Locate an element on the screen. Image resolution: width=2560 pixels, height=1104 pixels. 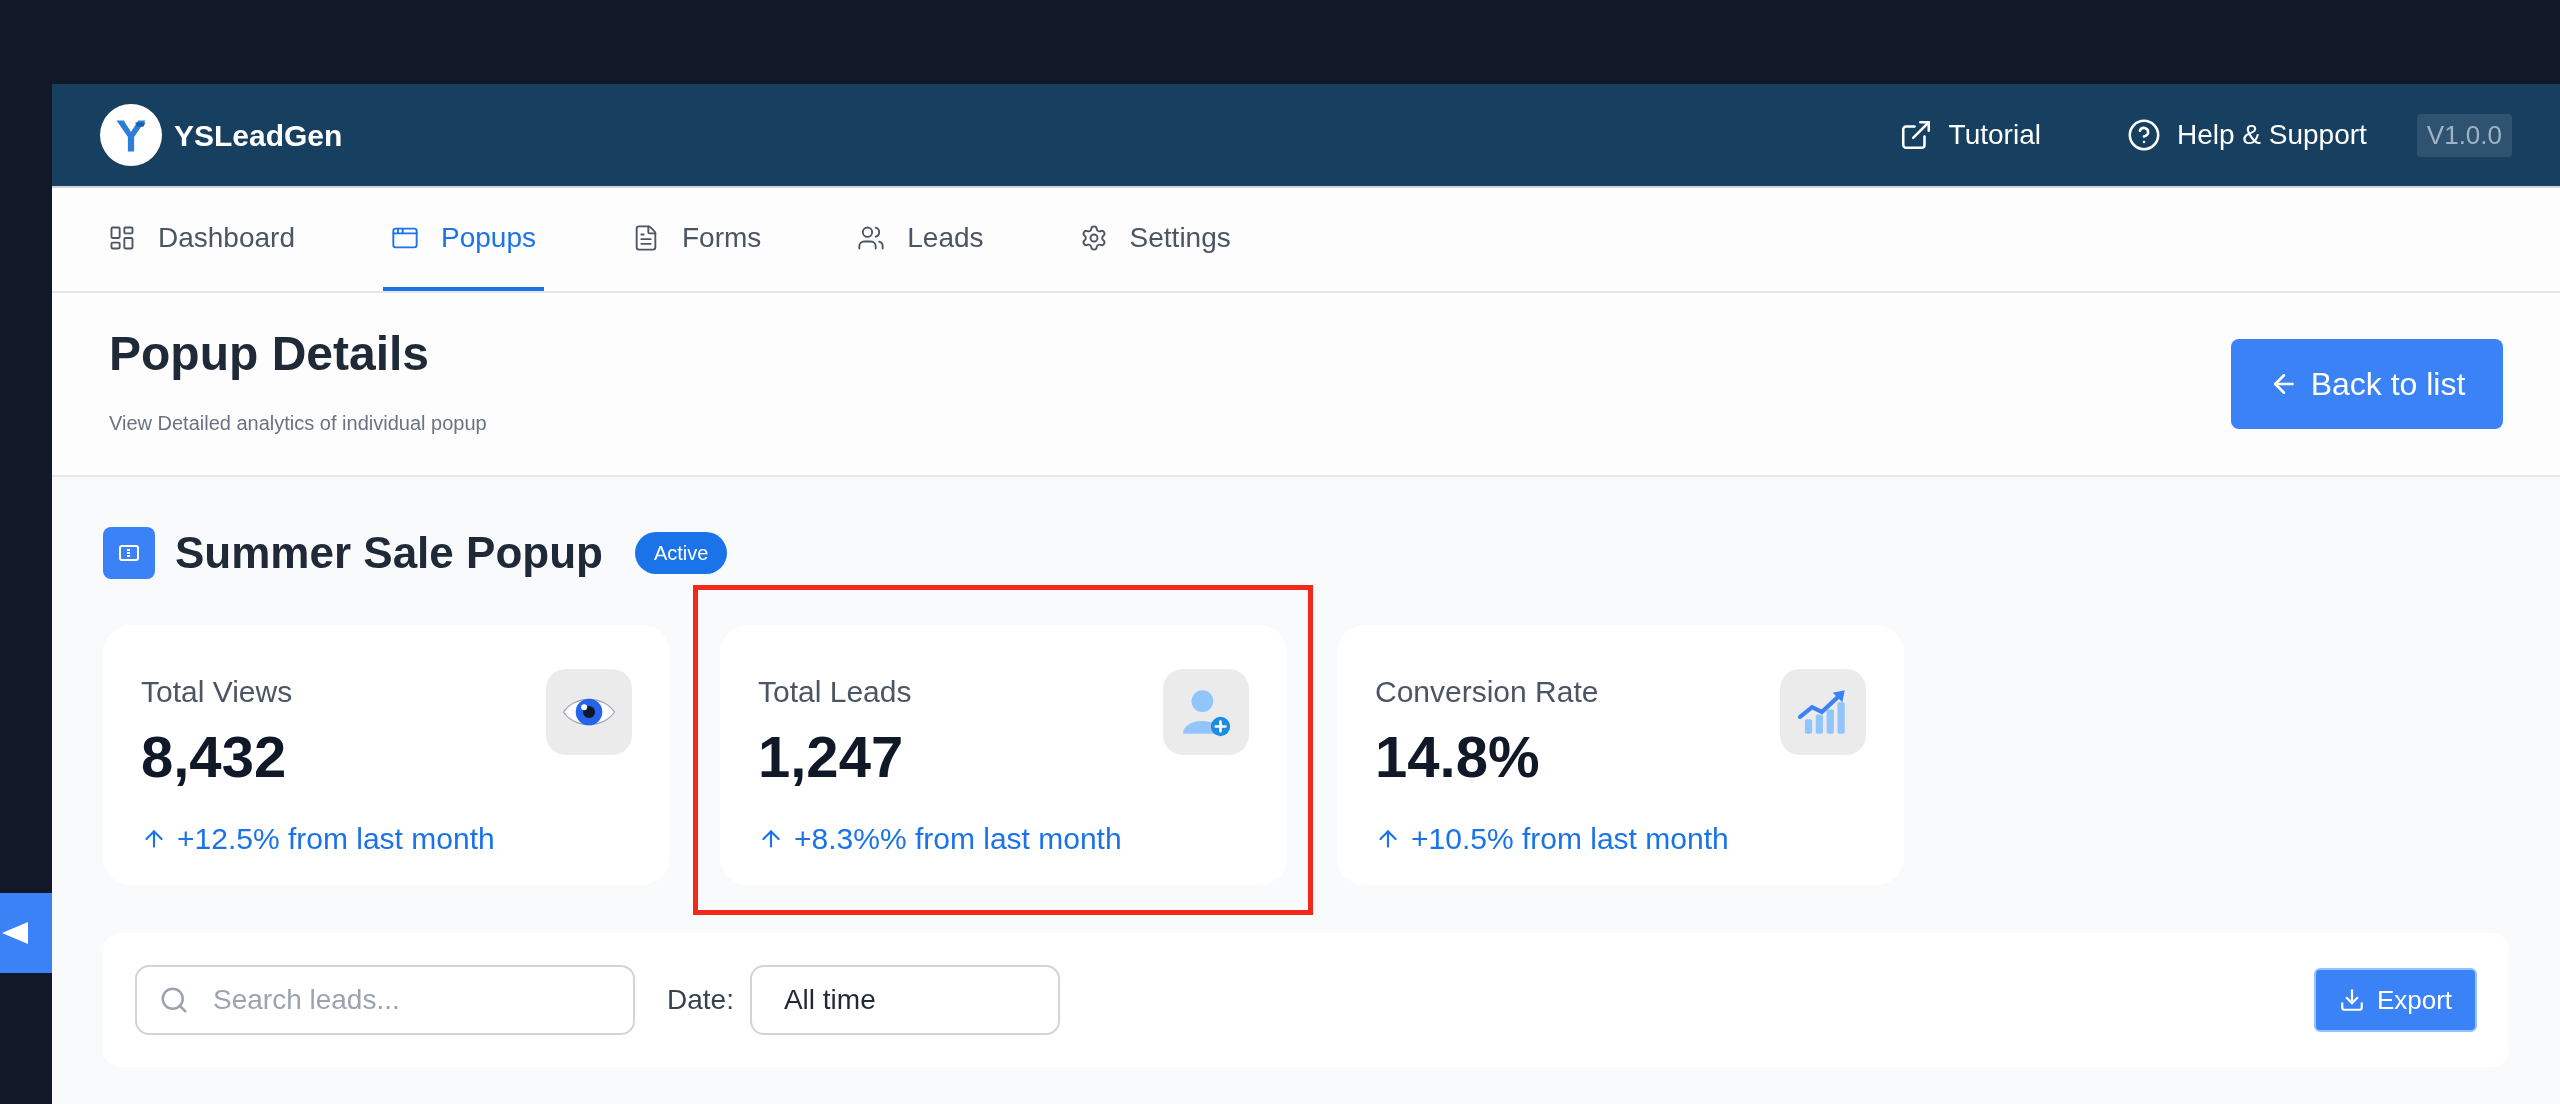
help-icon is located at coordinates (2143, 135).